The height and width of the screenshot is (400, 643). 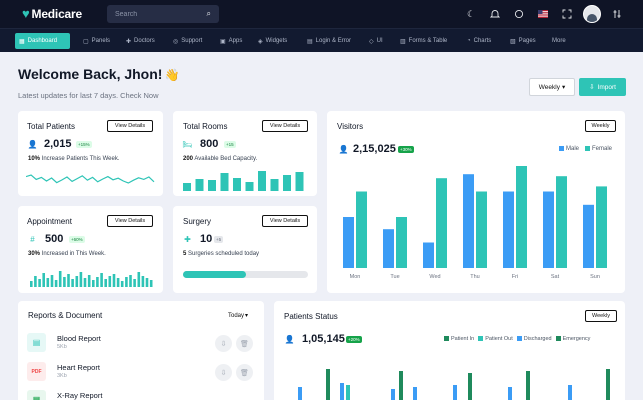 What do you see at coordinates (245, 274) in the screenshot?
I see `surgery-progress-track` at bounding box center [245, 274].